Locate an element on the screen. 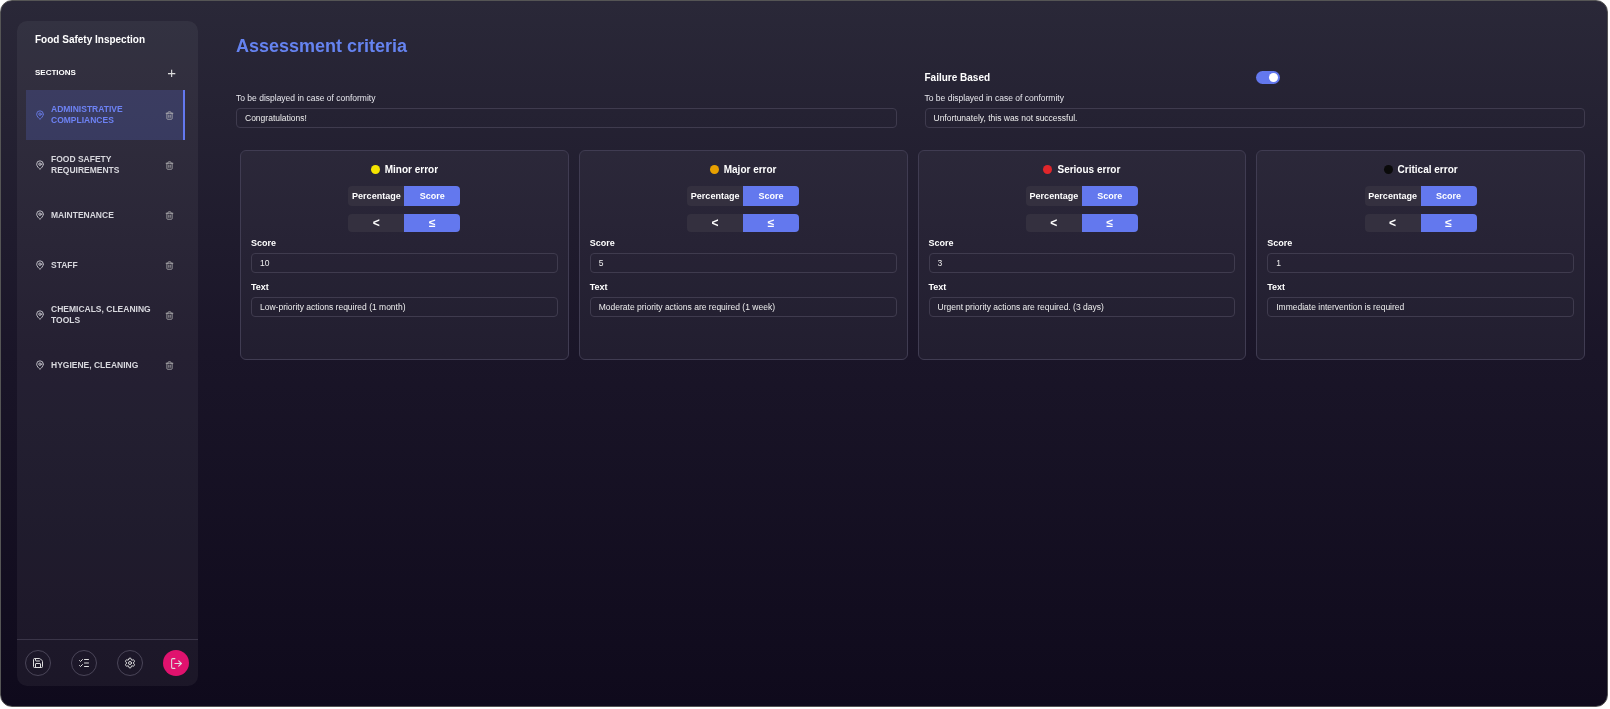 This screenshot has width=1610, height=709. settings-icon is located at coordinates (130, 663).